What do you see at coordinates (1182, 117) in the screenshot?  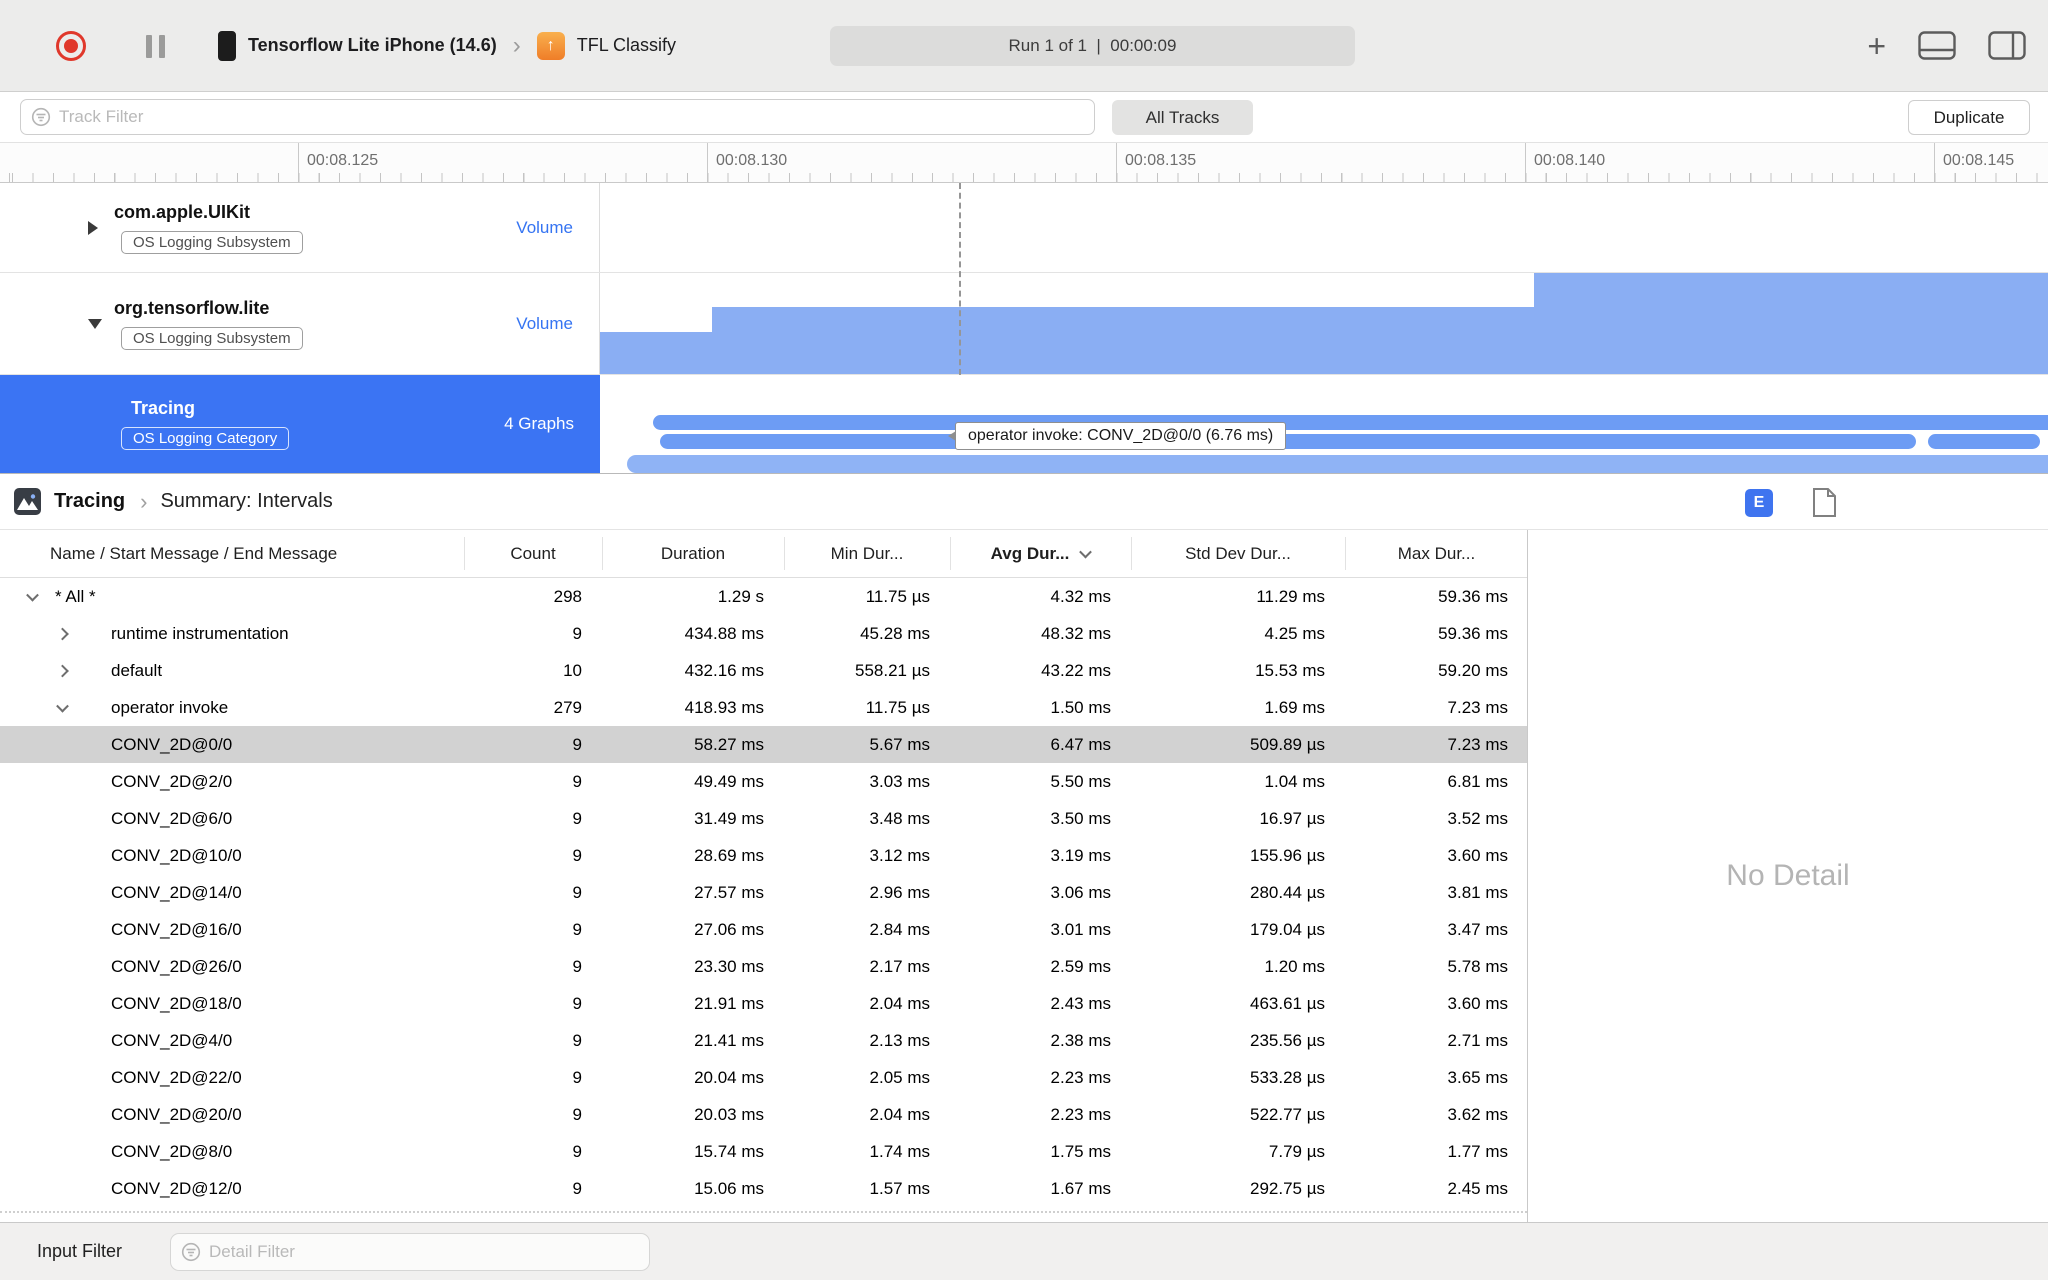 I see `all-tracks-button: All Tracks` at bounding box center [1182, 117].